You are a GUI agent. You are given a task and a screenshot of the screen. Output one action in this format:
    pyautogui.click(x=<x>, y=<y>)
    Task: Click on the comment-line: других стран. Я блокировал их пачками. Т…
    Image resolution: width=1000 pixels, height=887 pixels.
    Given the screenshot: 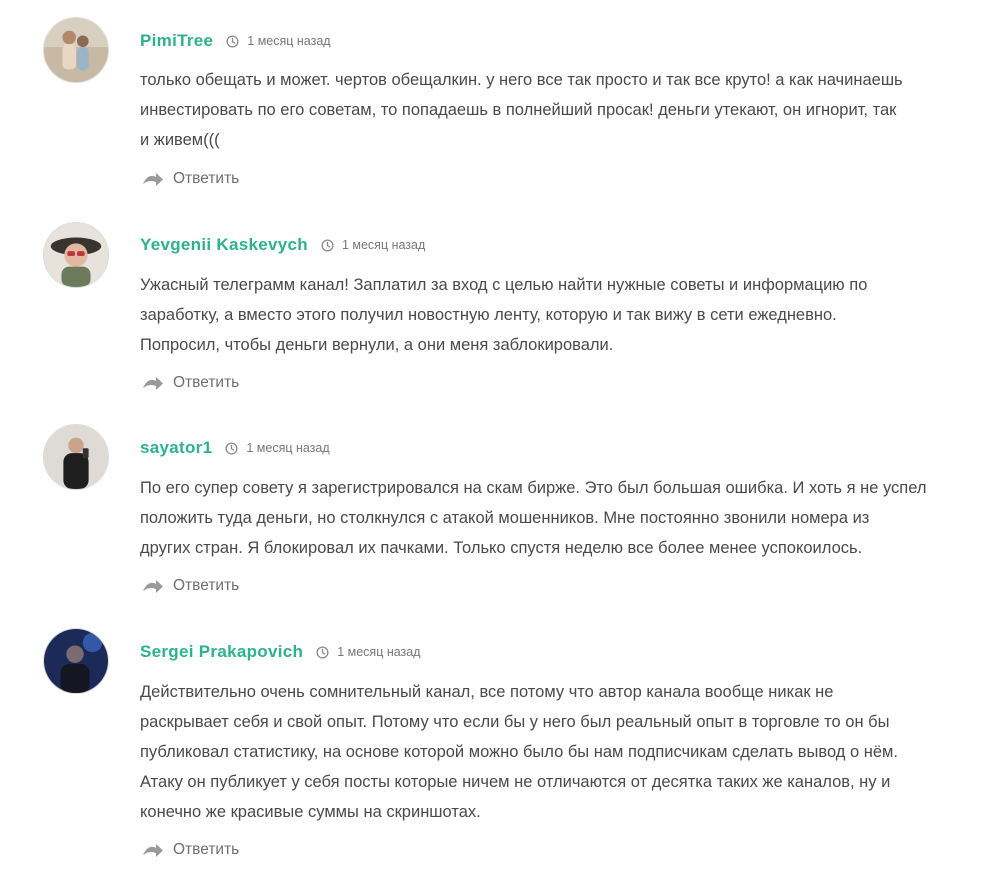 What is the action you would take?
    pyautogui.click(x=501, y=548)
    